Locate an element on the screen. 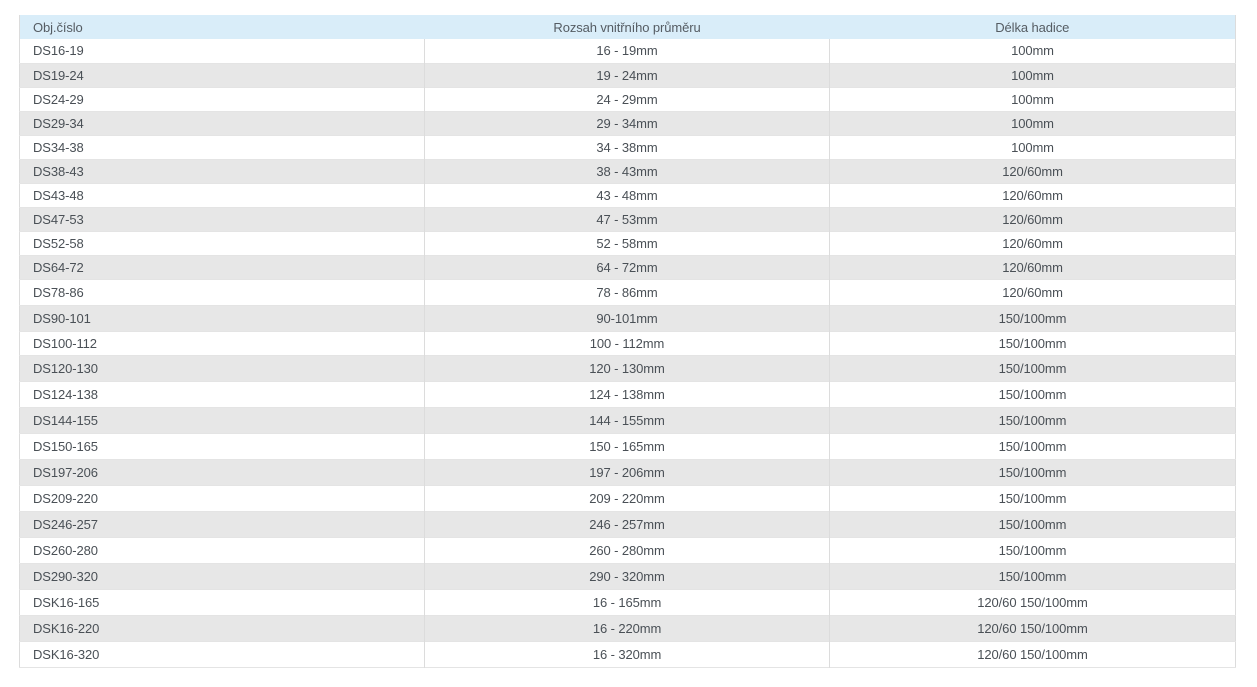  part-number-cell: DS29-34 is located at coordinates (222, 123).